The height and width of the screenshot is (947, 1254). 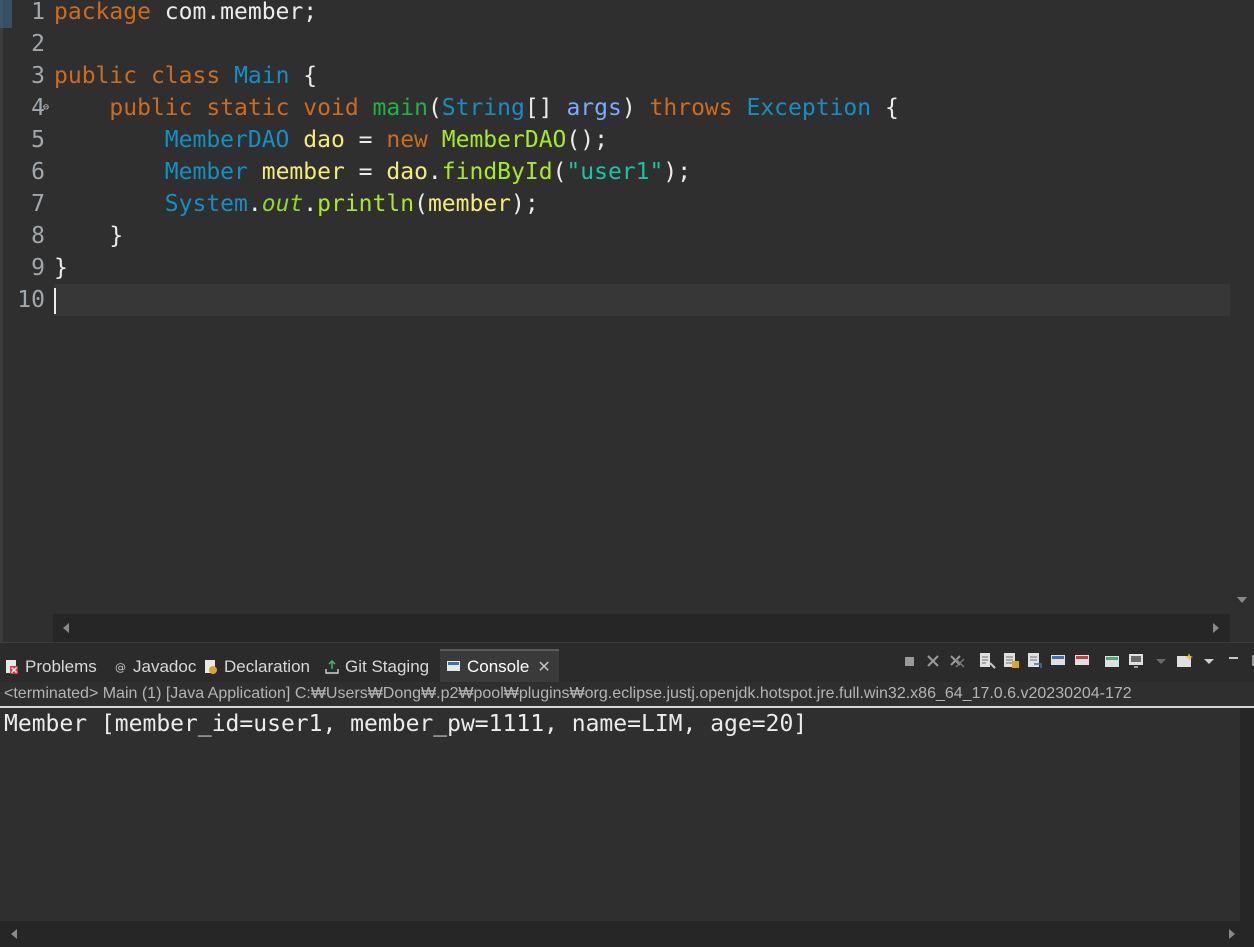 What do you see at coordinates (331, 142) in the screenshot?
I see `code-line: MemberDAO dao = new MemberDAO();` at bounding box center [331, 142].